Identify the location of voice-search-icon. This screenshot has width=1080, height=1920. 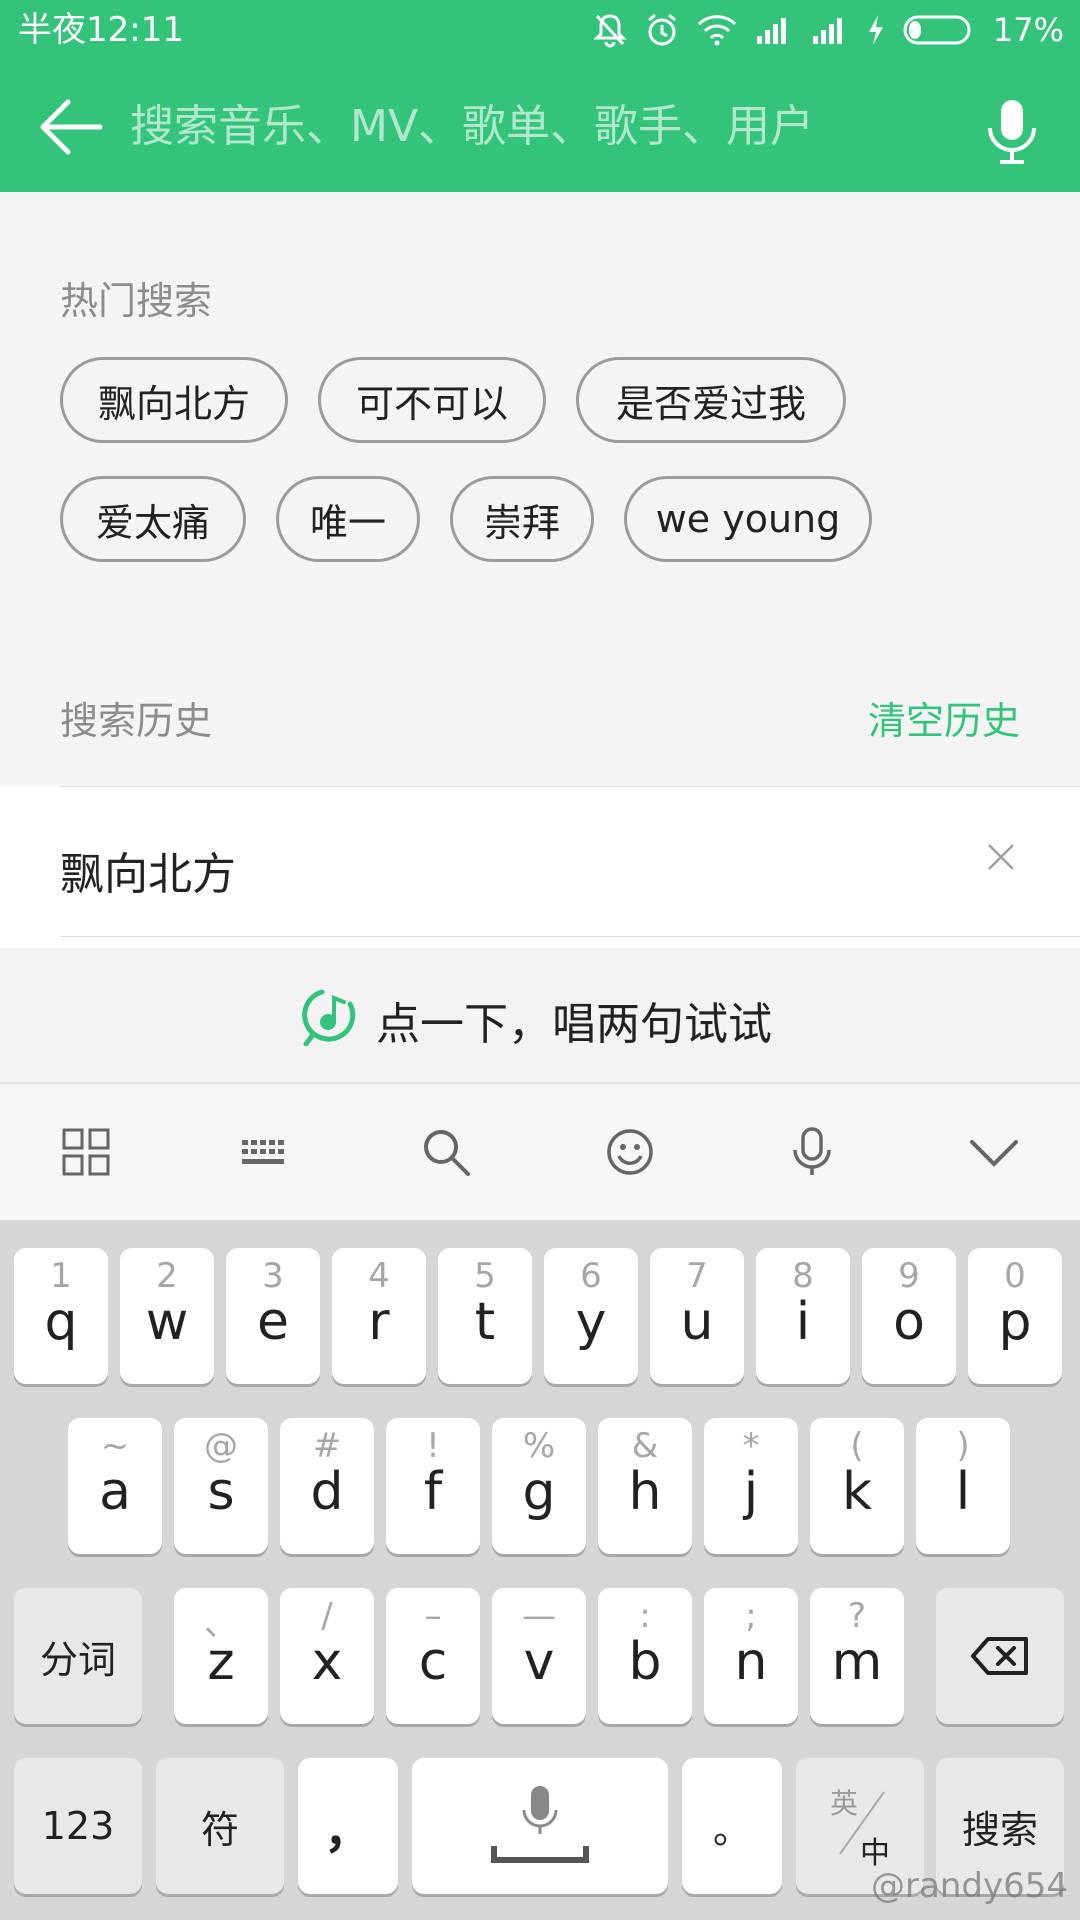
(1012, 132).